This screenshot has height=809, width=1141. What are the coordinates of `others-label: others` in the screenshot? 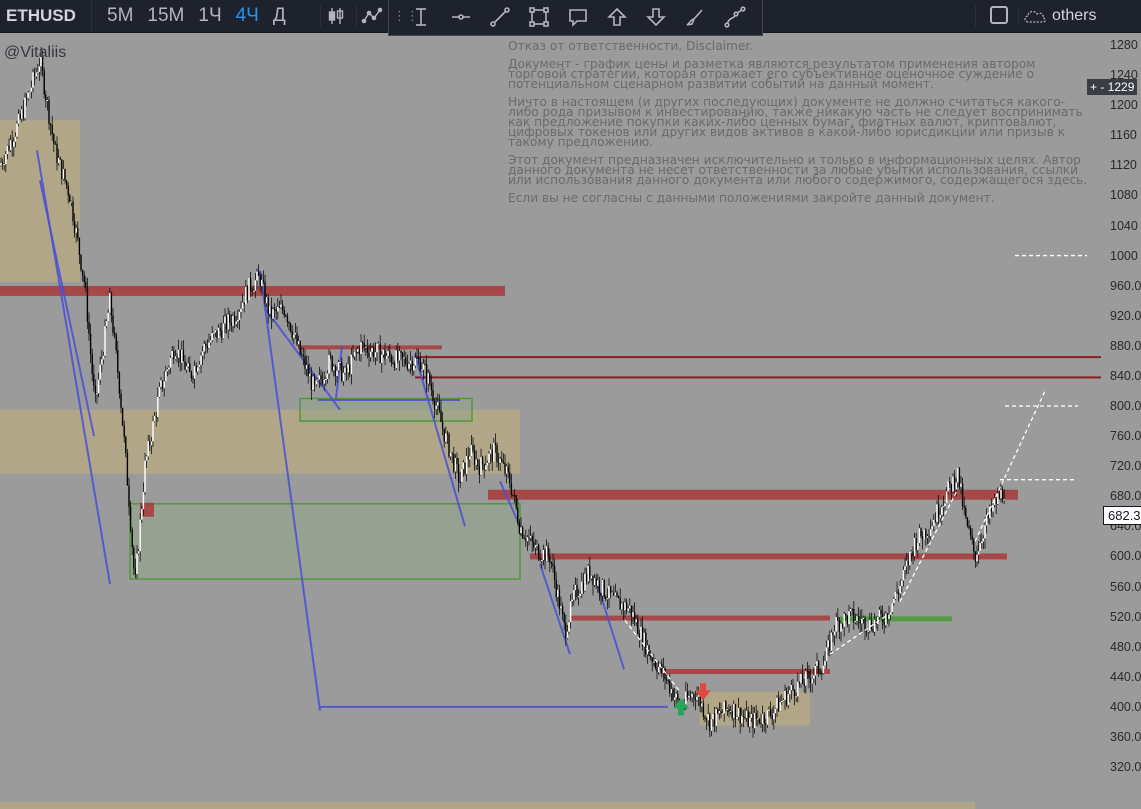 It's located at (1074, 15).